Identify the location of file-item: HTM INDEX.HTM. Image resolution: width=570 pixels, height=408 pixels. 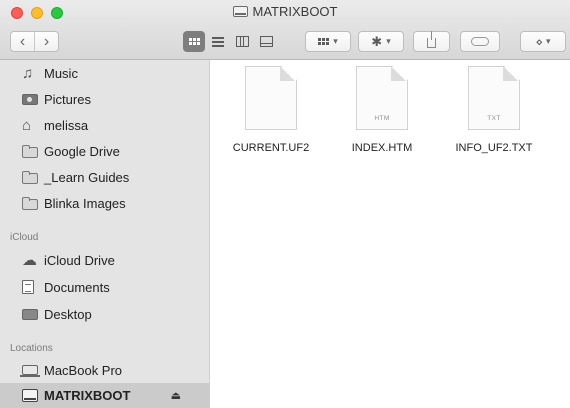
(382, 110).